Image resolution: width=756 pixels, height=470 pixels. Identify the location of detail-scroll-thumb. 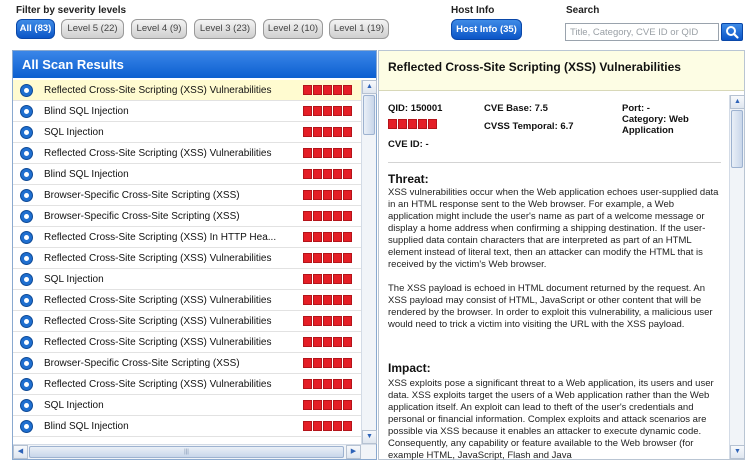
(737, 139).